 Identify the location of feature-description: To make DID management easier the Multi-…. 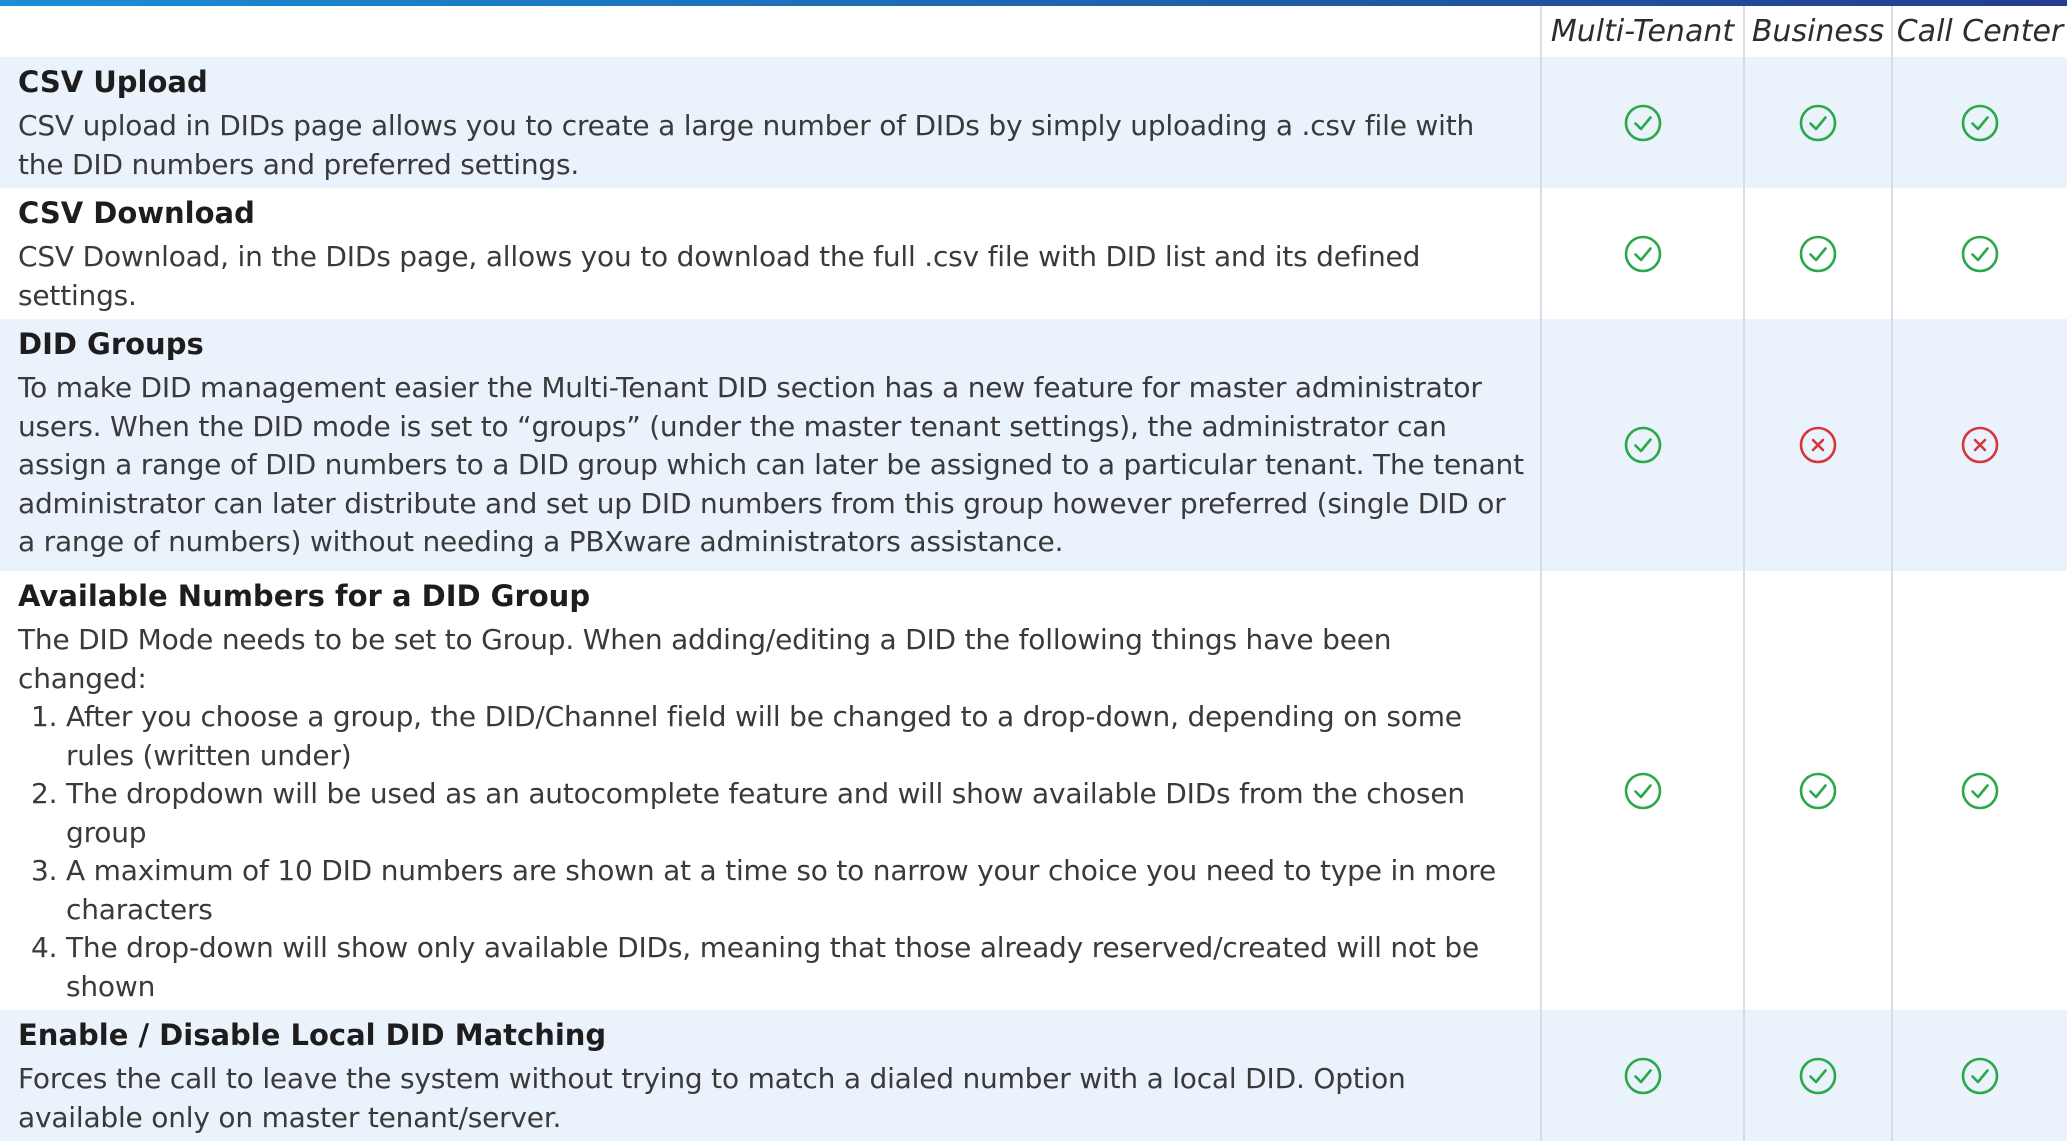
(771, 464).